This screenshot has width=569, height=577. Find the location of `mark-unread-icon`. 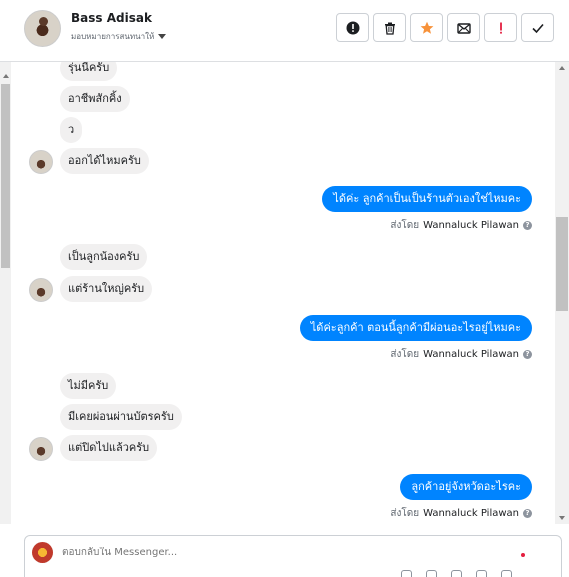

mark-unread-icon is located at coordinates (463, 28).